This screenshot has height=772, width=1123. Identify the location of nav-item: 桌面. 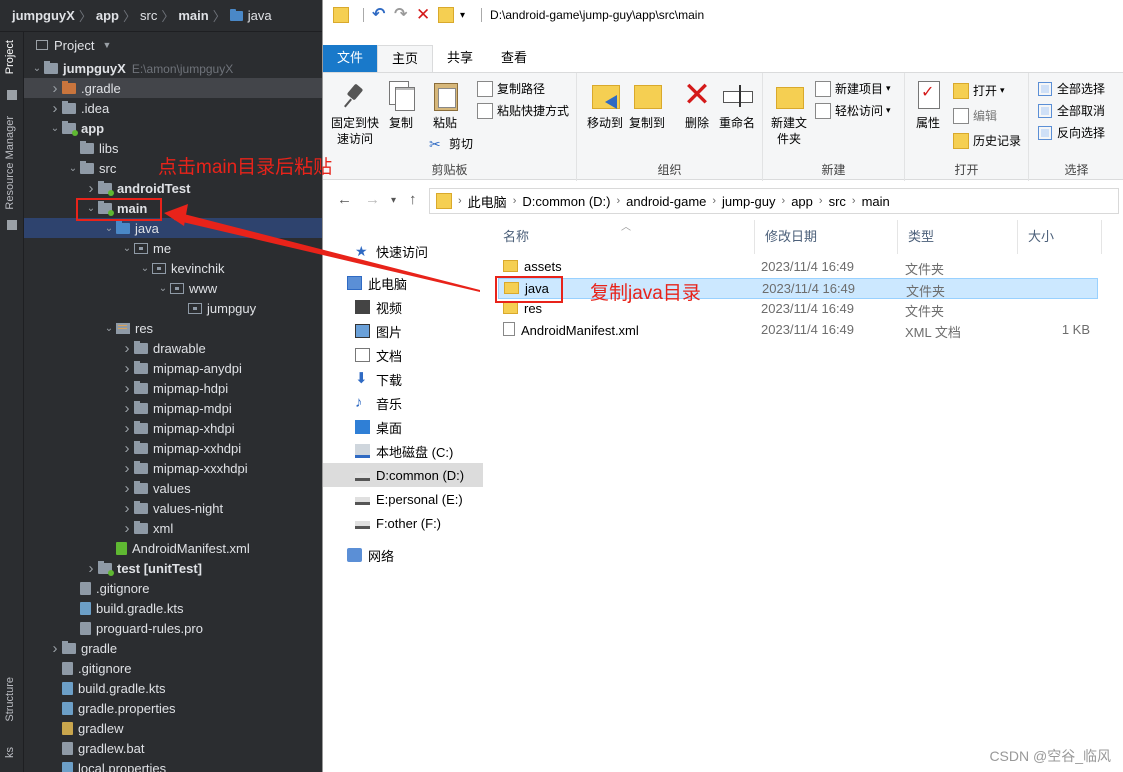
(403, 427).